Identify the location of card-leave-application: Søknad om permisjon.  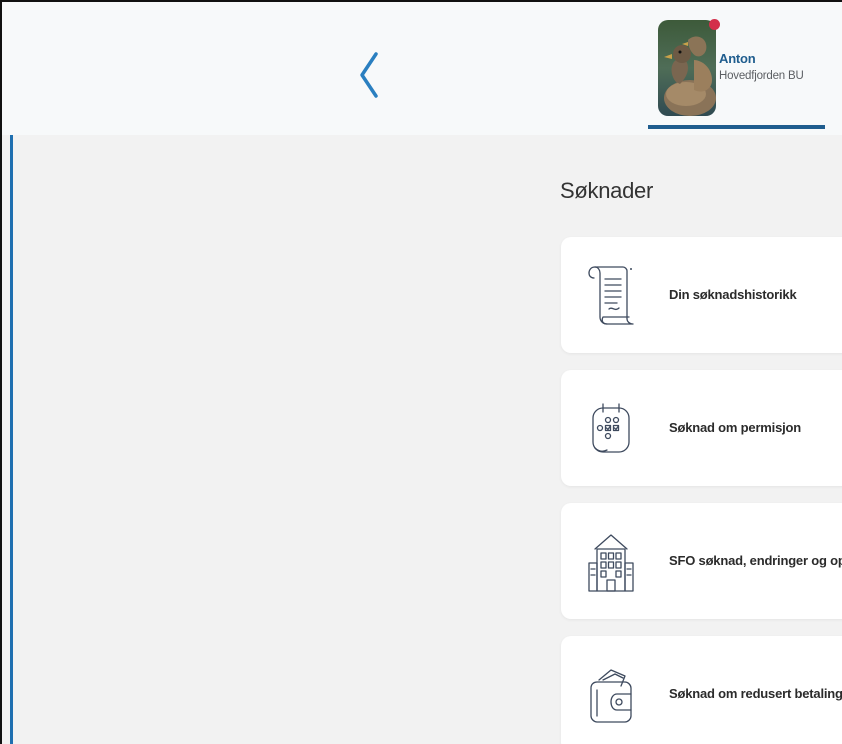
(701, 428).